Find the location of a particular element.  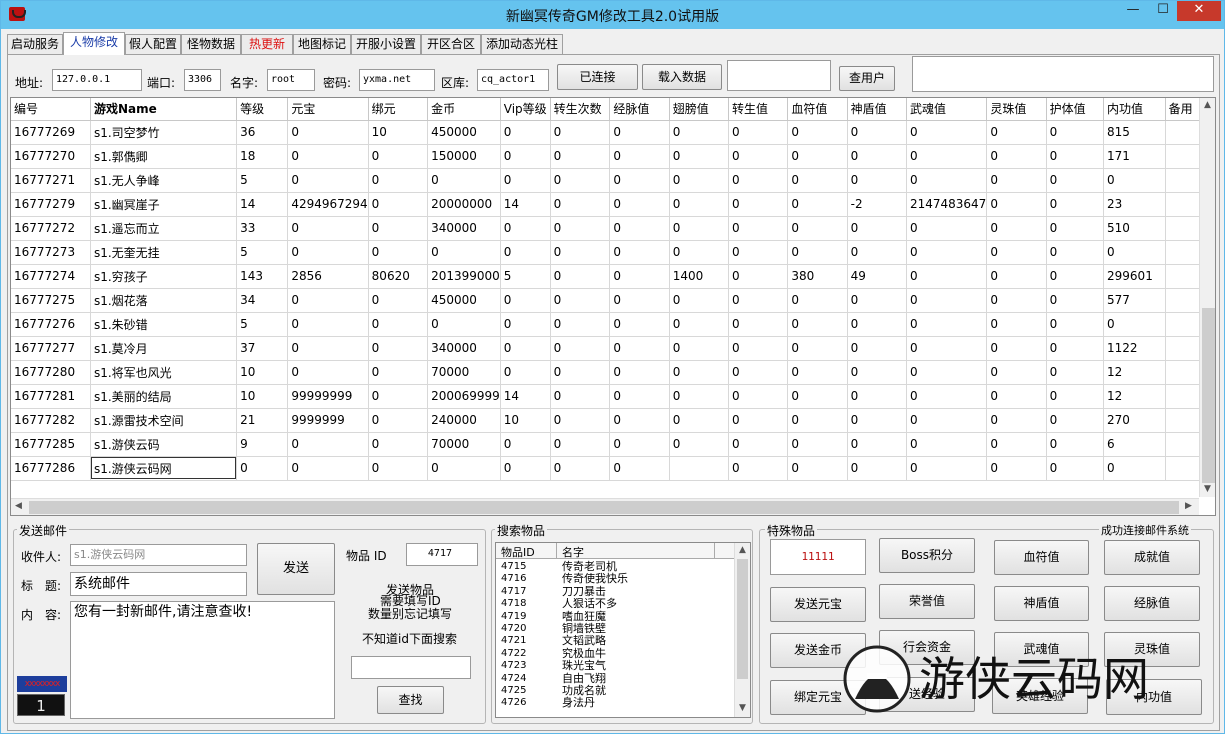

column-header: Vip等级 is located at coordinates (525, 109).